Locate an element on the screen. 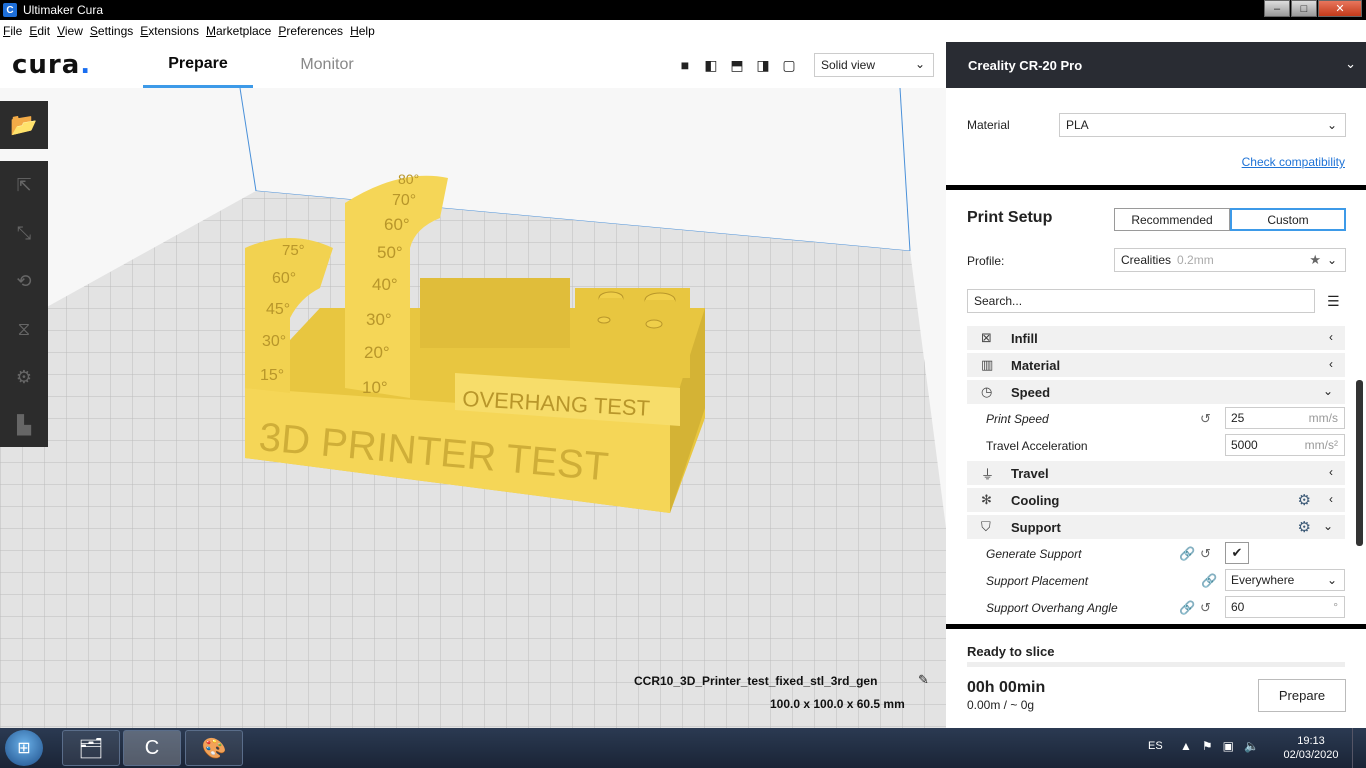 This screenshot has height=768, width=1366. pencil-icon: ✎ is located at coordinates (923, 680).